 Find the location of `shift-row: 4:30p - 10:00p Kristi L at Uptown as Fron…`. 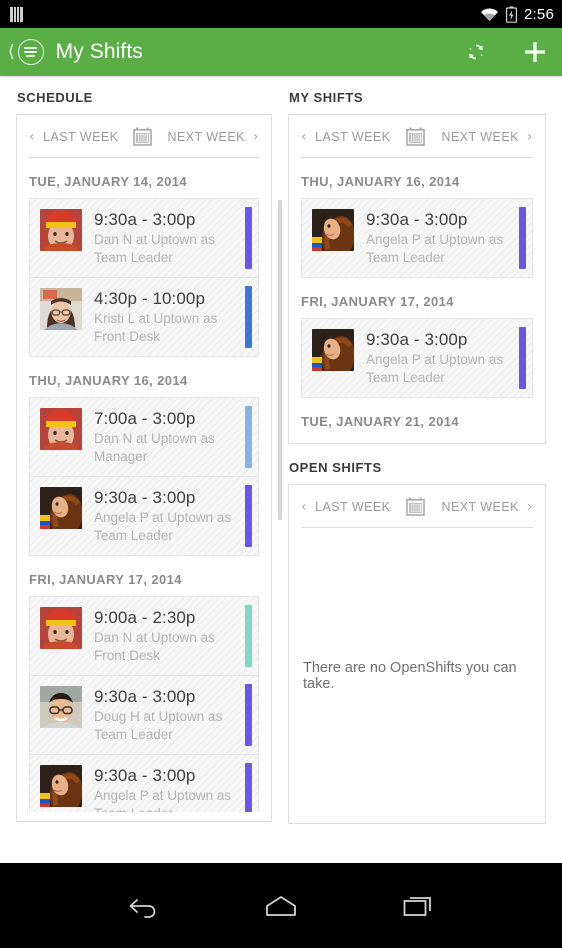

shift-row: 4:30p - 10:00p Kristi L at Uptown as Fron… is located at coordinates (144, 317).